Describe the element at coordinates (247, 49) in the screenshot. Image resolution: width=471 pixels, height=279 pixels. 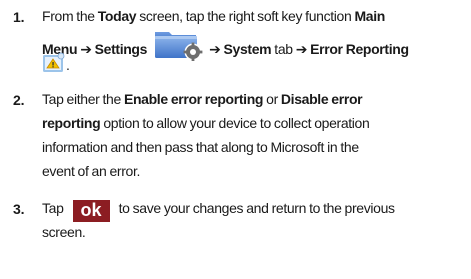
I see `system-label: System` at that location.